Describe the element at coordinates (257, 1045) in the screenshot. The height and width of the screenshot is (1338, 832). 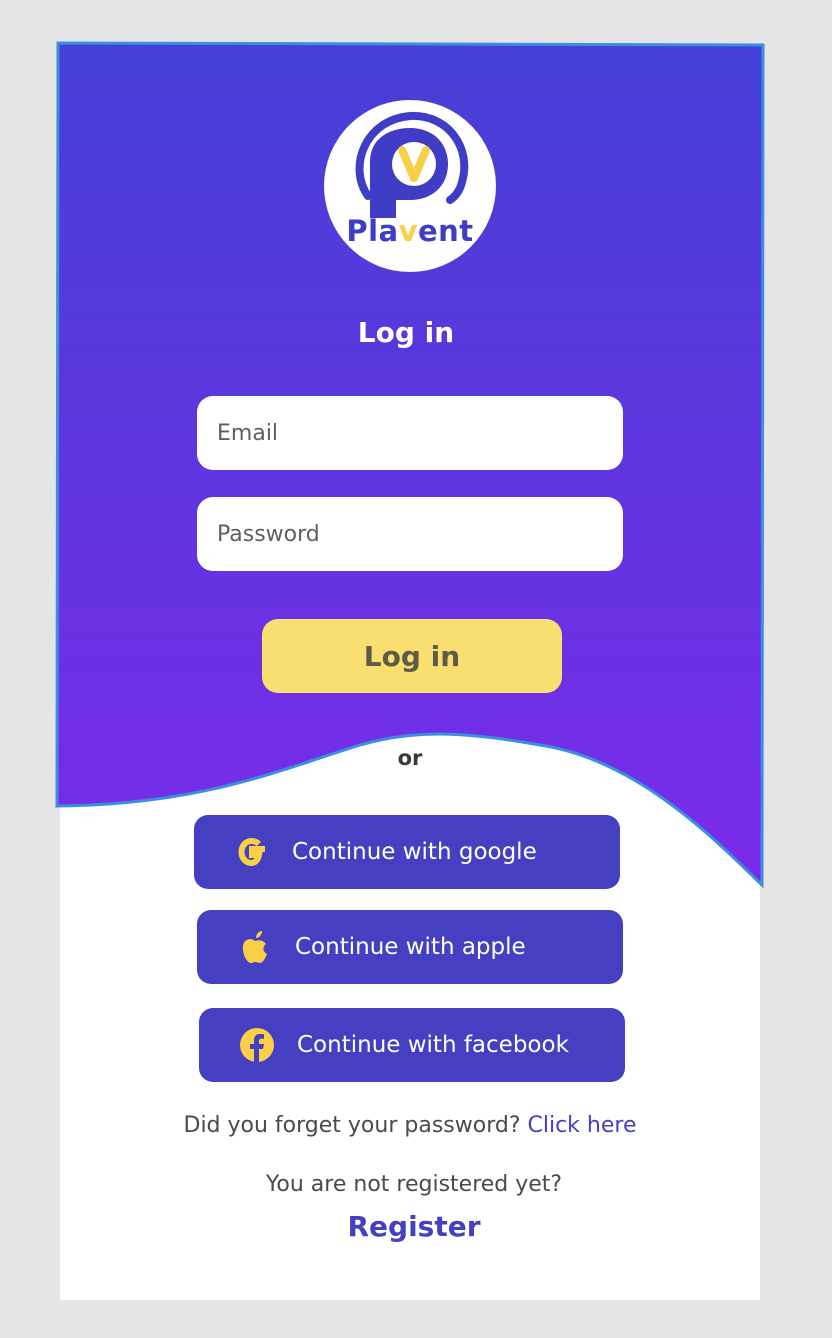
I see `facebook-icon` at that location.